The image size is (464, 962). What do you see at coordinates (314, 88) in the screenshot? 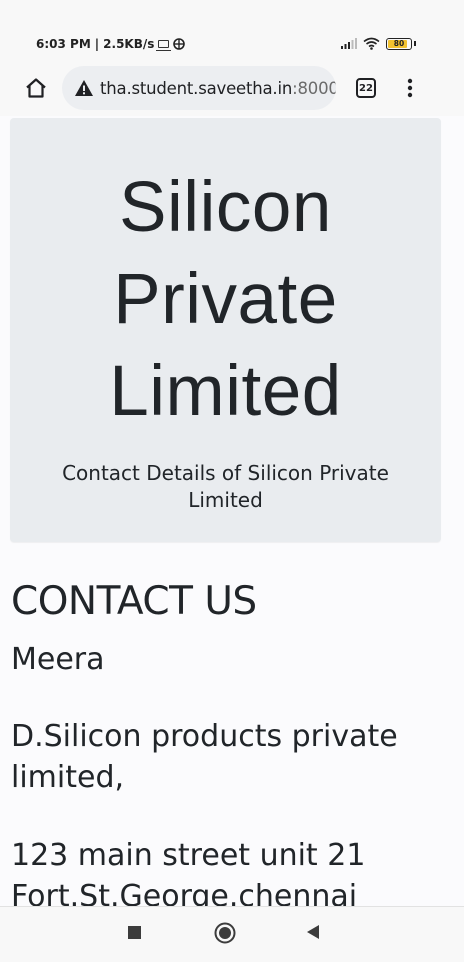
I see `url-port: :8000` at bounding box center [314, 88].